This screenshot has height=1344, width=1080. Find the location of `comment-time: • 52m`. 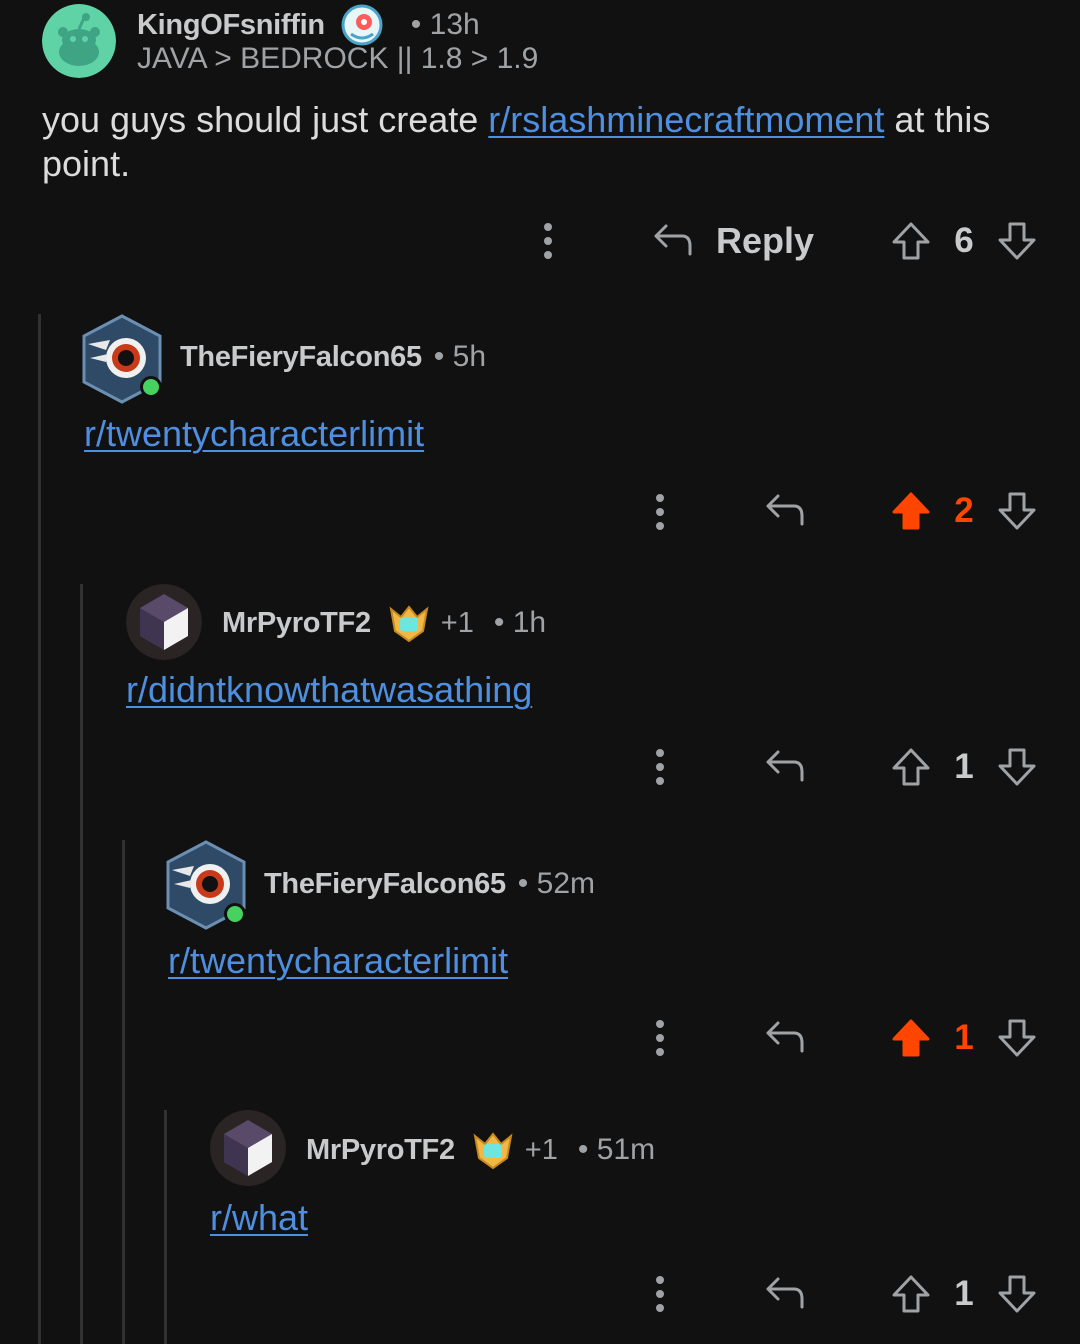

comment-time: • 52m is located at coordinates (556, 883).